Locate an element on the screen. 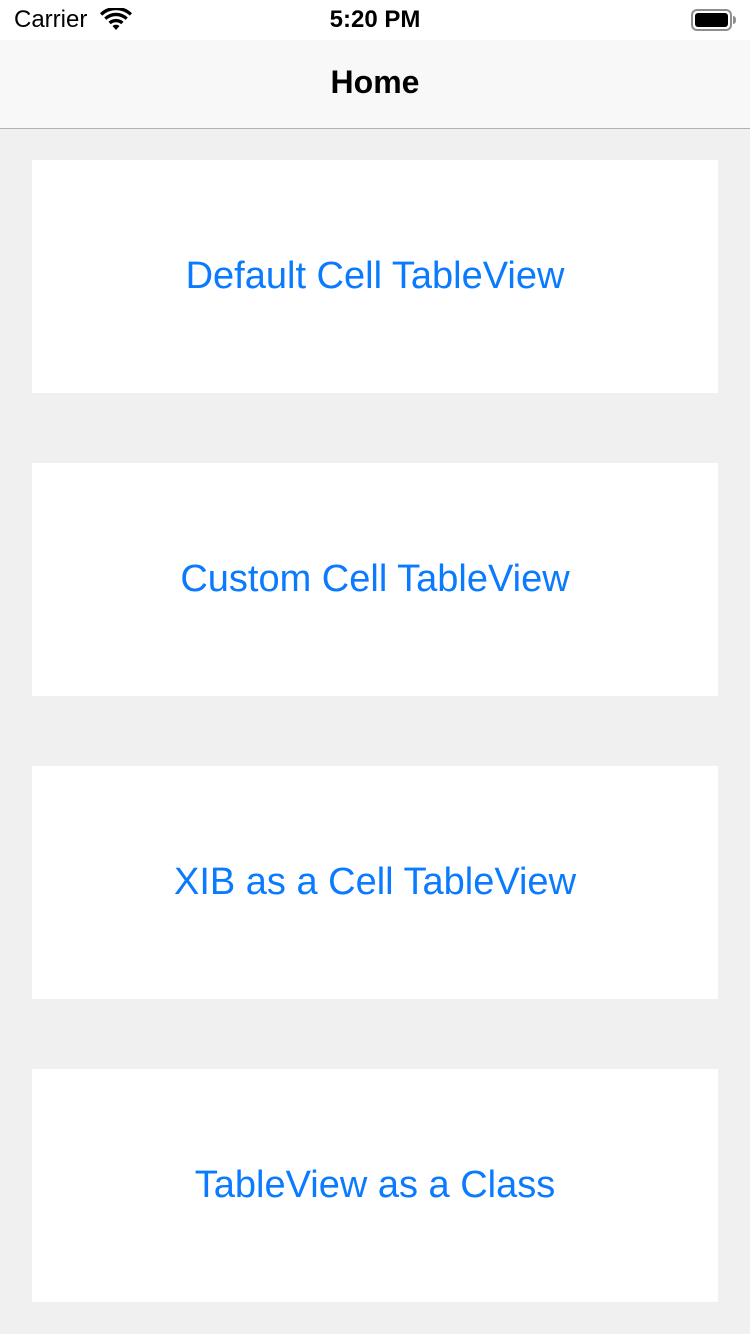 This screenshot has width=750, height=1334. button-label: XIB as a Cell TableView is located at coordinates (375, 882).